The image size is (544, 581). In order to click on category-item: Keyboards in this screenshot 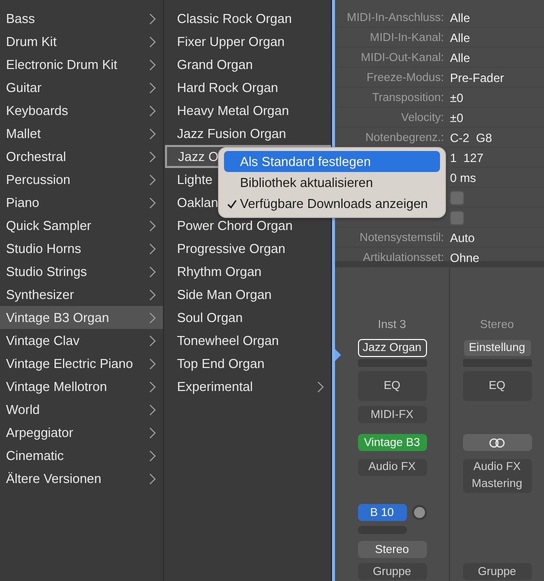, I will do `click(81, 110)`.